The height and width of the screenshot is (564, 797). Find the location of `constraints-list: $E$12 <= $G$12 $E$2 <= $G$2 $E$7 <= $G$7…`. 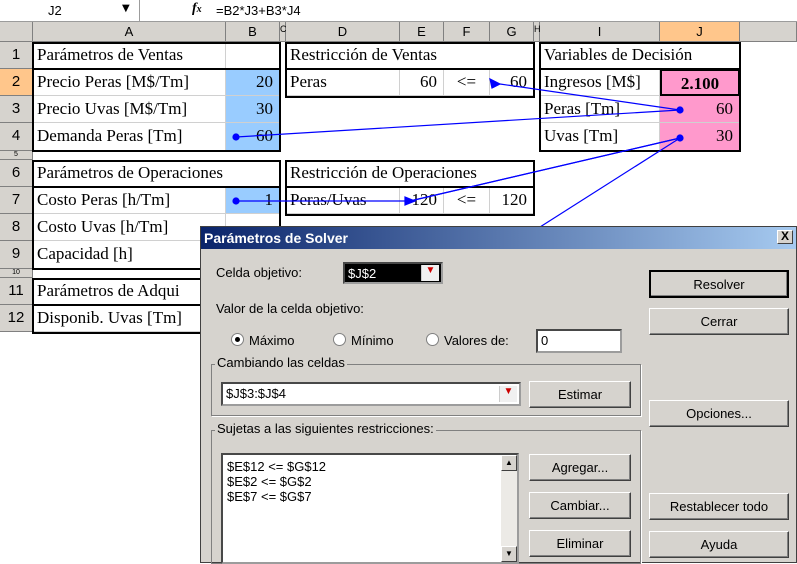

constraints-list: $E$12 <= $G$12 $E$2 <= $G$2 $E$7 <= $G$7… is located at coordinates (370, 508).